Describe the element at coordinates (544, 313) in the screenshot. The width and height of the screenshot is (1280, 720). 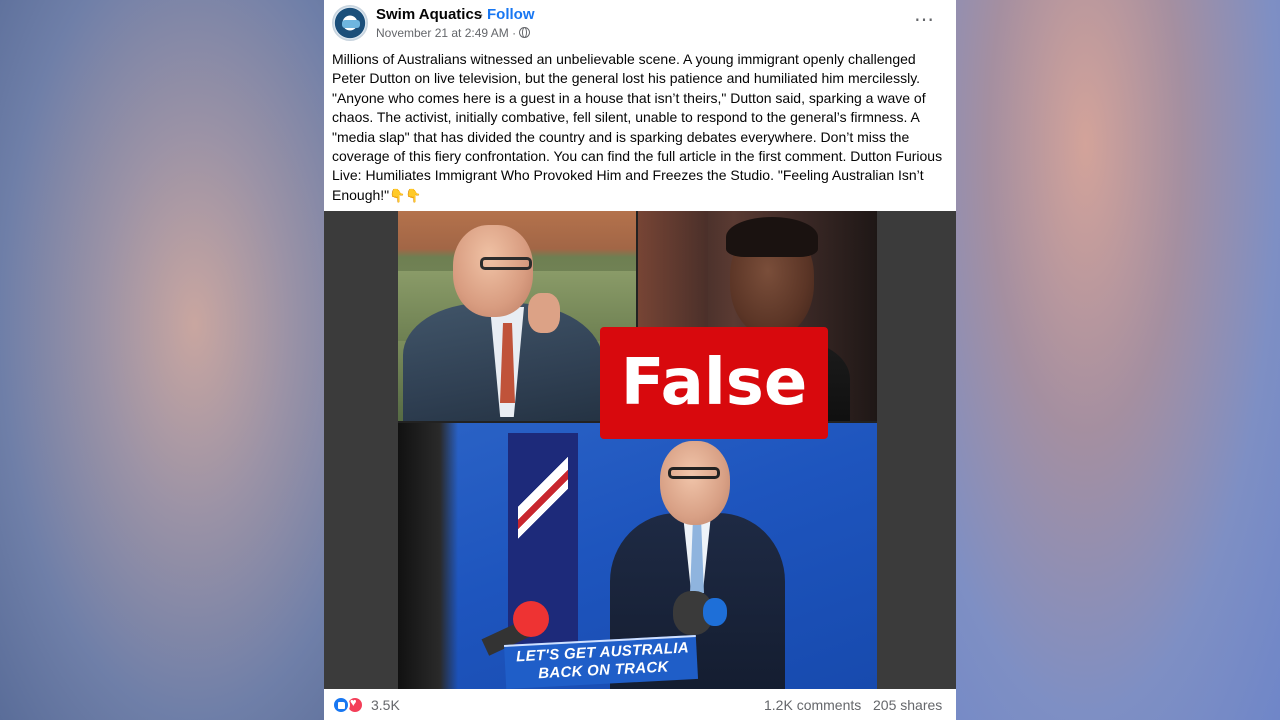
I see `pointing-hand` at that location.